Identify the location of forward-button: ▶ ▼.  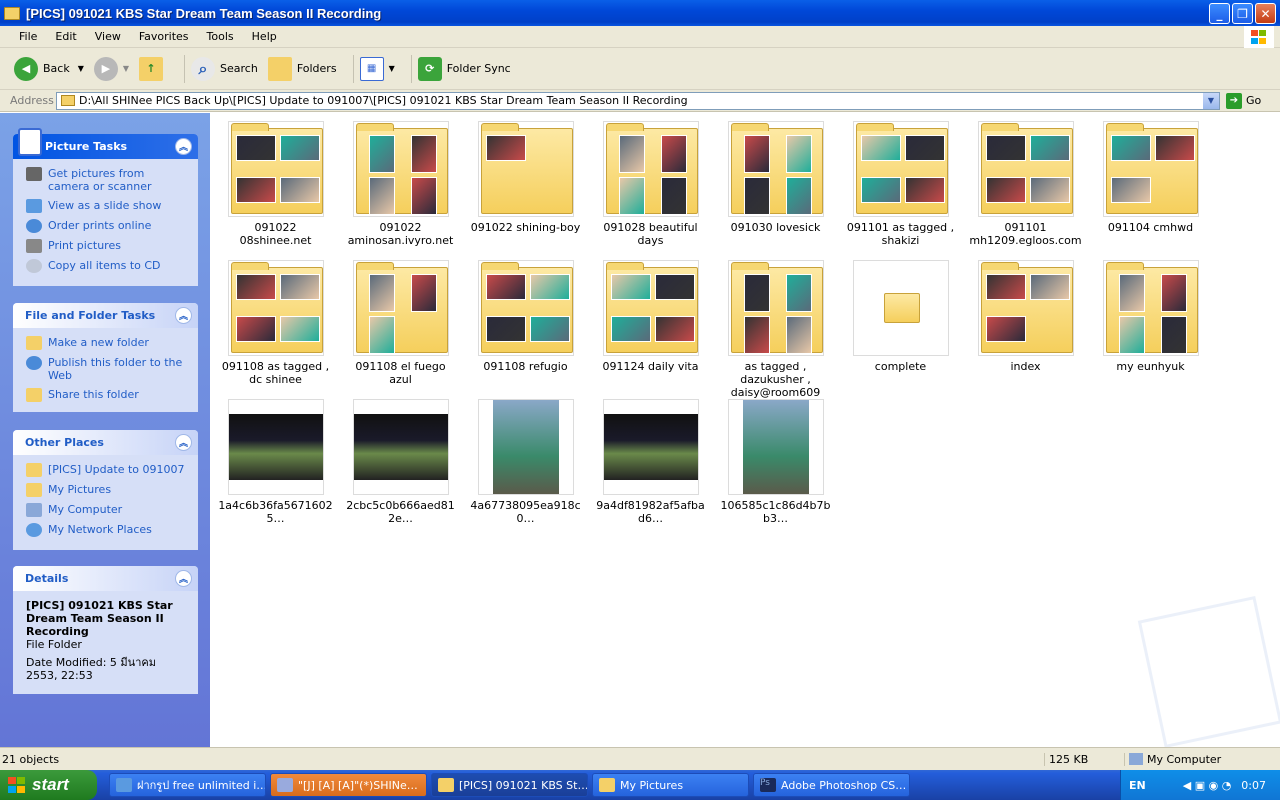
(111, 68).